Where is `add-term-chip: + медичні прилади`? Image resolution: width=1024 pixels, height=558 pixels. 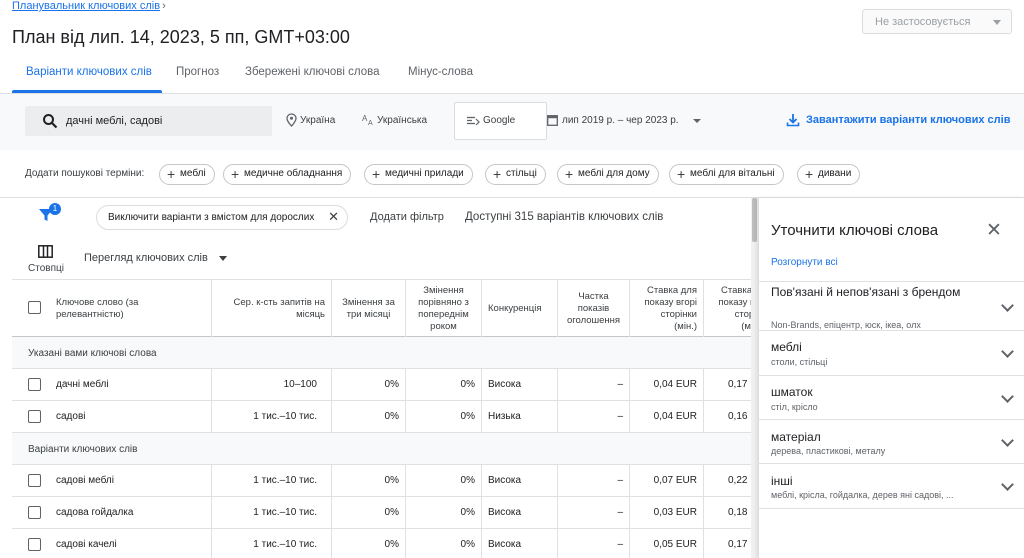
add-term-chip: + медичні прилади is located at coordinates (418, 174).